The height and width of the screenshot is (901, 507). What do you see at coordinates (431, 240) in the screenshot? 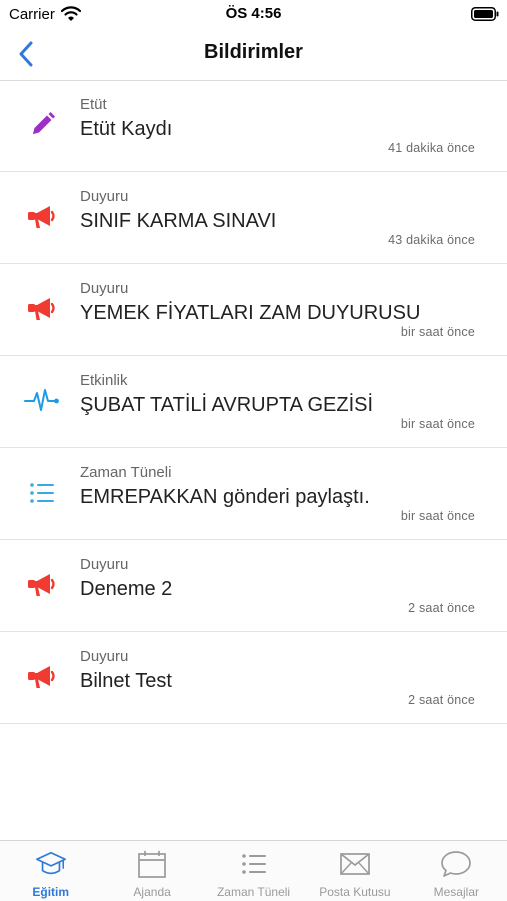
I see `notification-time: 43 dakika önce` at bounding box center [431, 240].